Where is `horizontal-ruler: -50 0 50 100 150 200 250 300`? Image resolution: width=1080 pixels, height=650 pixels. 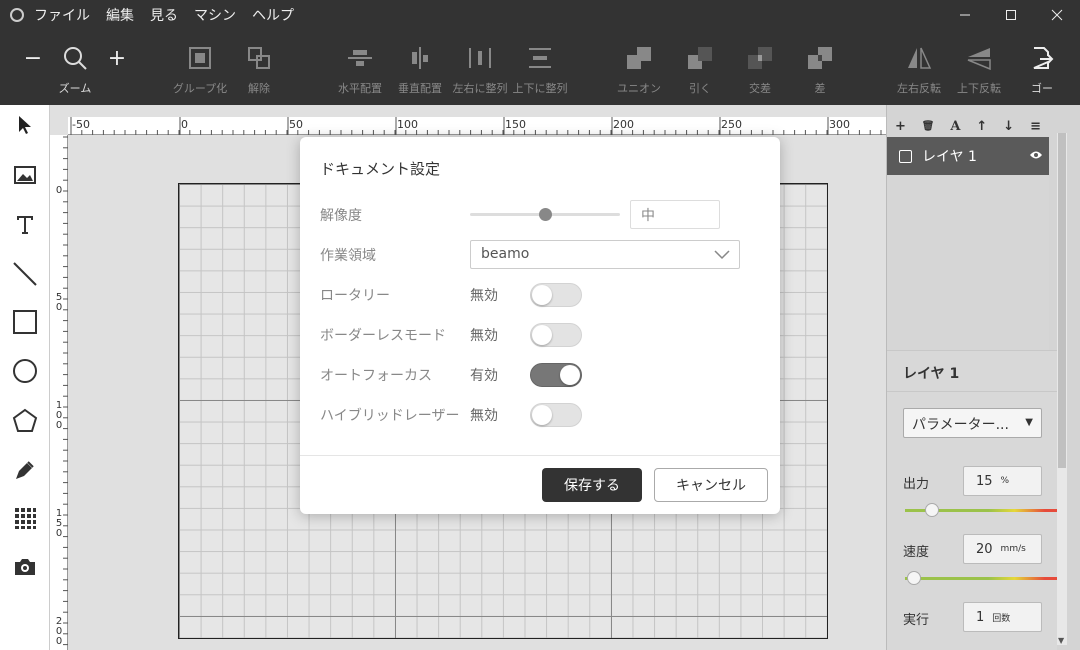
horizontal-ruler: -50 0 50 100 150 200 250 300 is located at coordinates (477, 126).